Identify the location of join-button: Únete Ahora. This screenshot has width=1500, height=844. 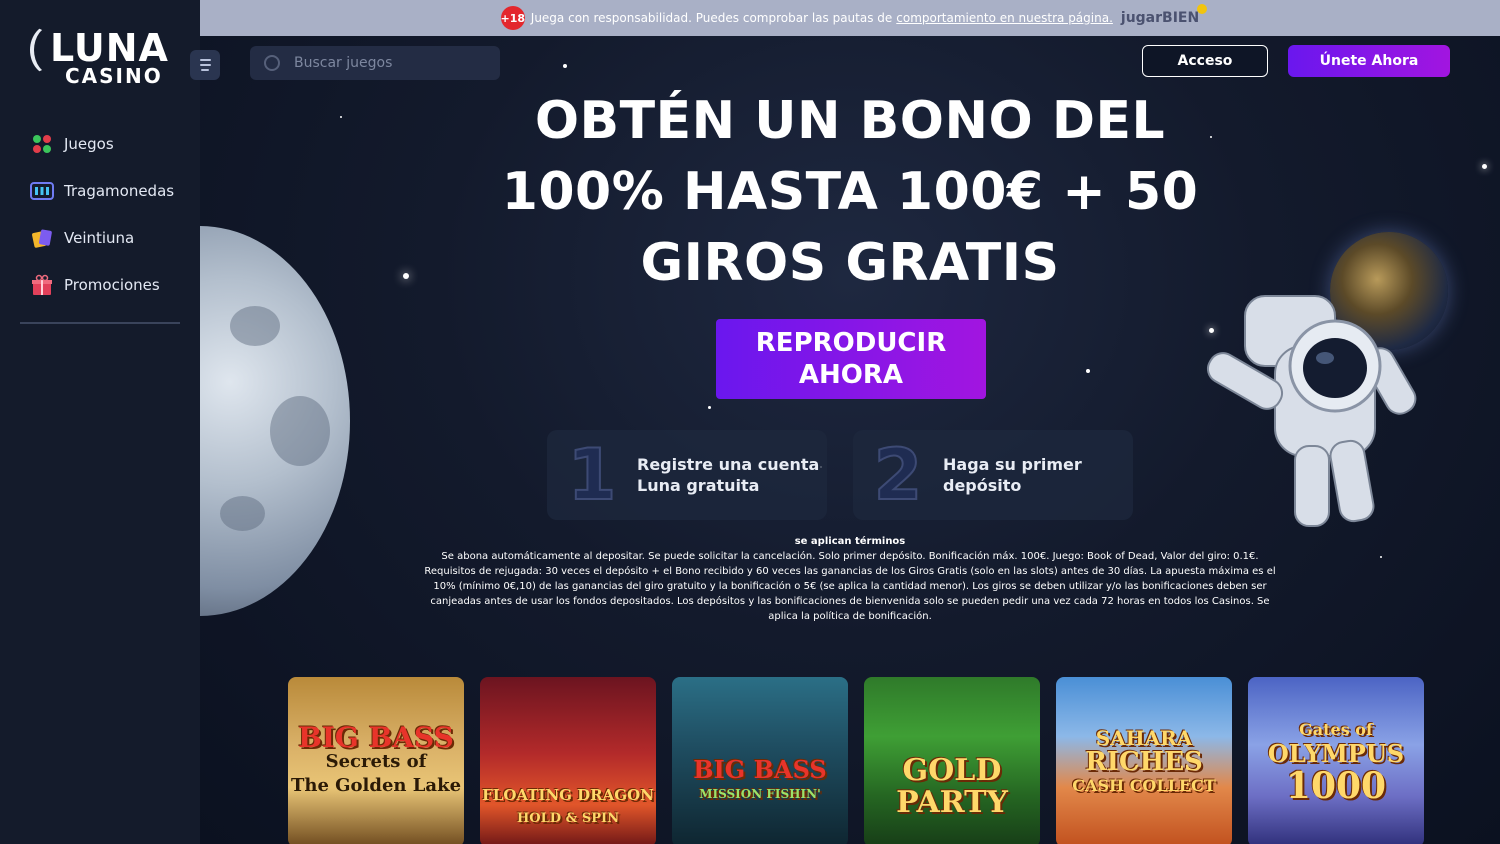
(1369, 61).